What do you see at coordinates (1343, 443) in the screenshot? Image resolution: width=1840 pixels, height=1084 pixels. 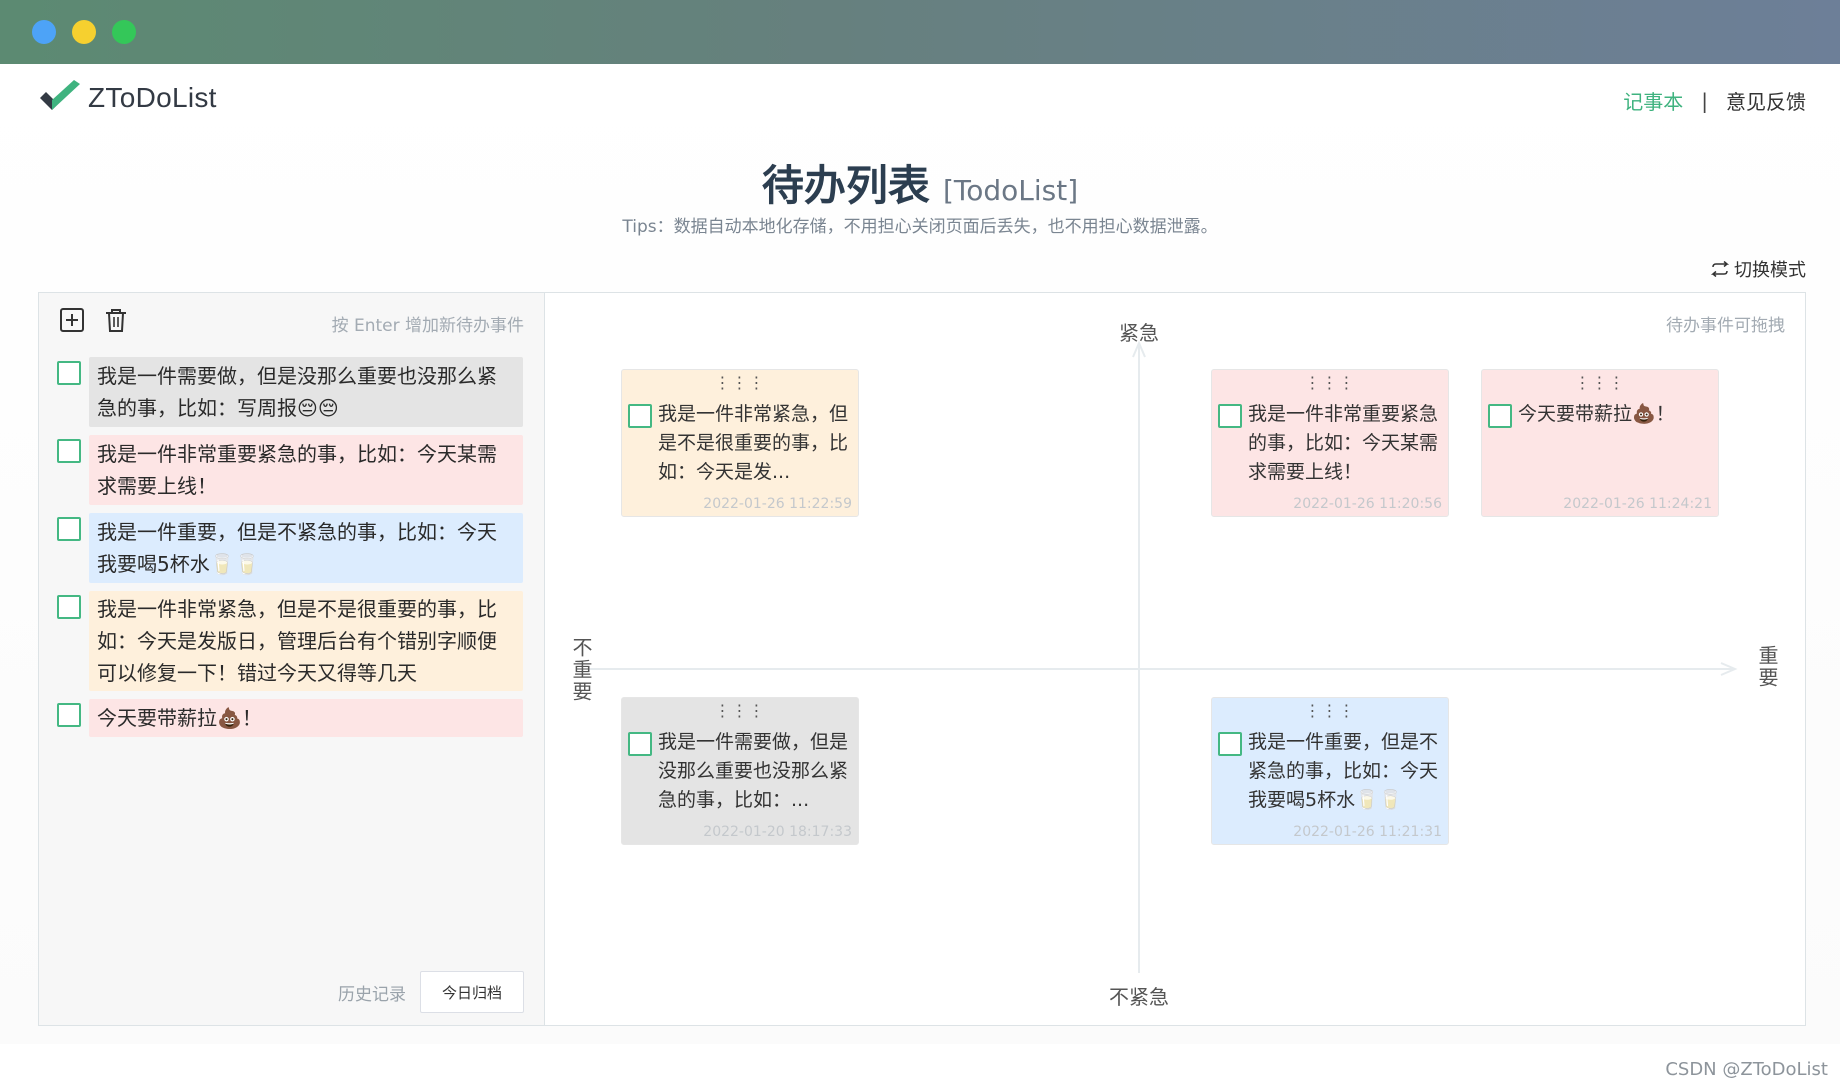 I see `card-text: 我是一件非常重要紧急的事，比如：今天某需求需要上线！` at bounding box center [1343, 443].